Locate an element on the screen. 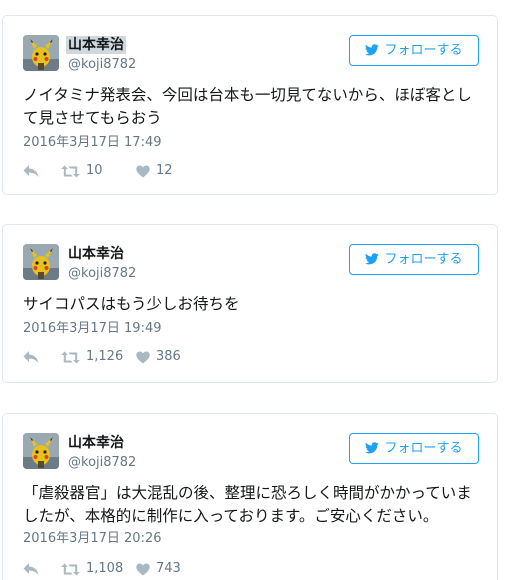 This screenshot has width=507, height=580. retweet-count: 10 is located at coordinates (94, 170).